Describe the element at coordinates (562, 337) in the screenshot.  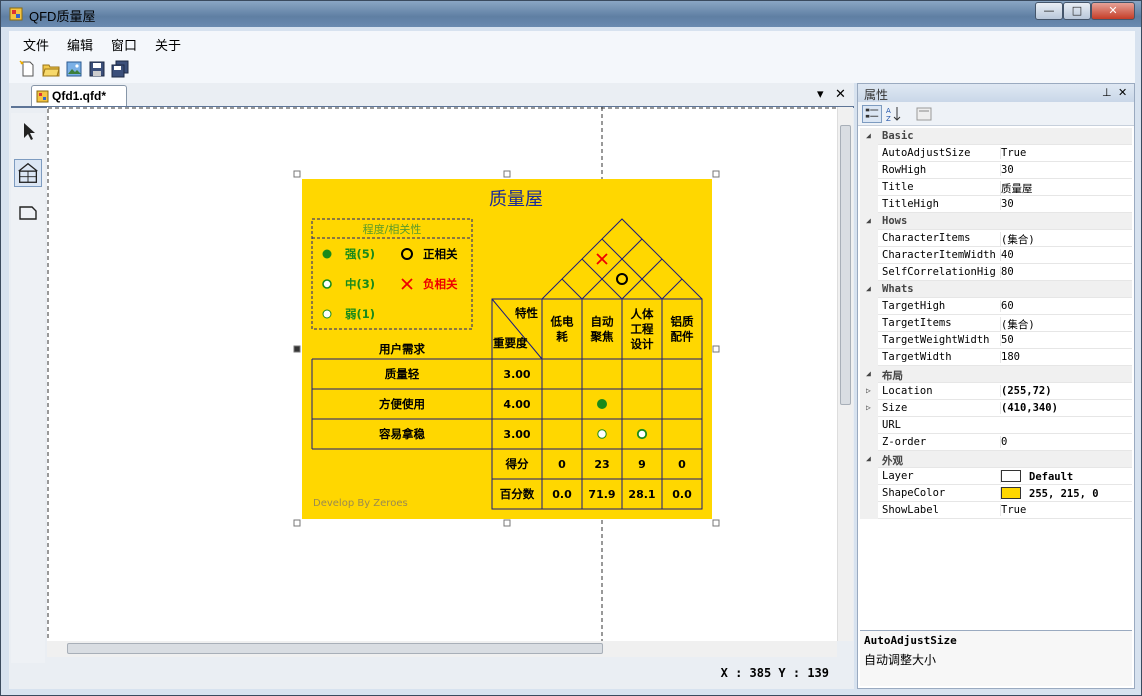
I see `characteristic-label: 耗` at that location.